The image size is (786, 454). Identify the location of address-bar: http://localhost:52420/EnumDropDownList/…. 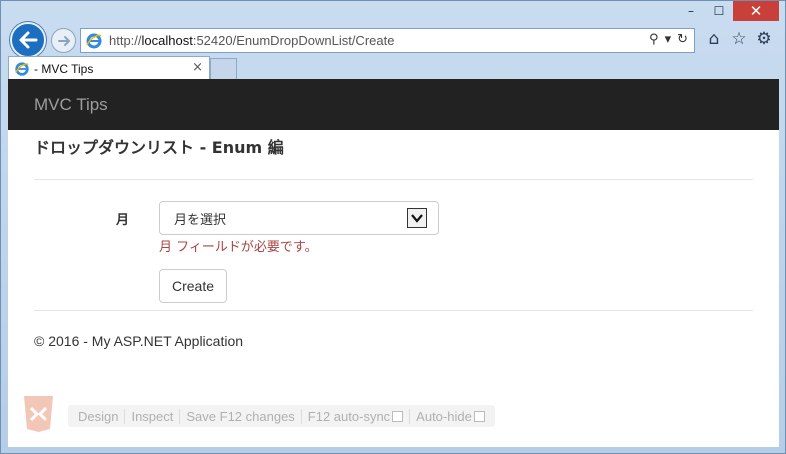
(387, 40).